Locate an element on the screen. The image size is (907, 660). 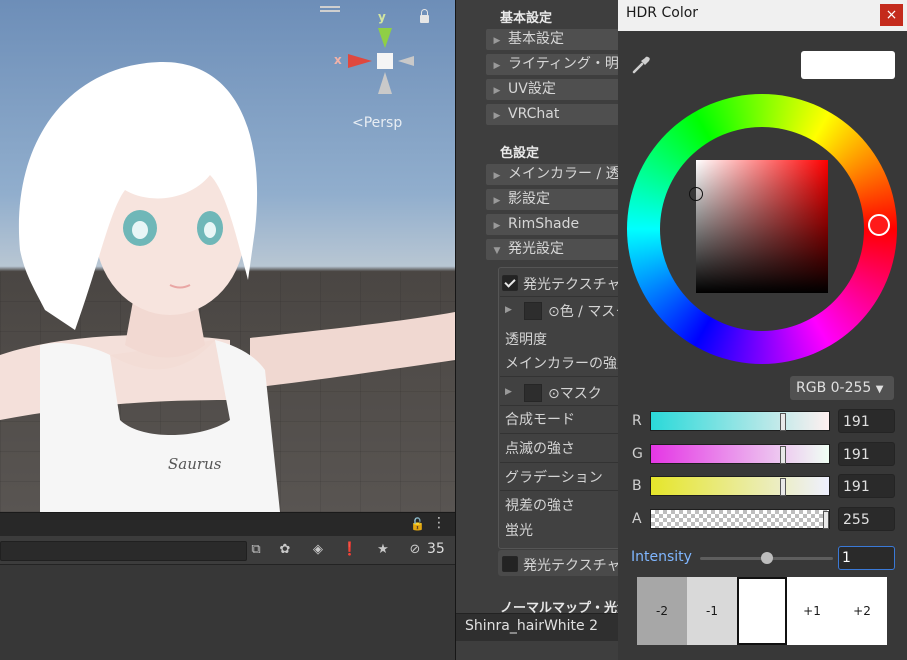
hierarchy-tab-bar: 🔓 ⋮ is located at coordinates (227, 524).